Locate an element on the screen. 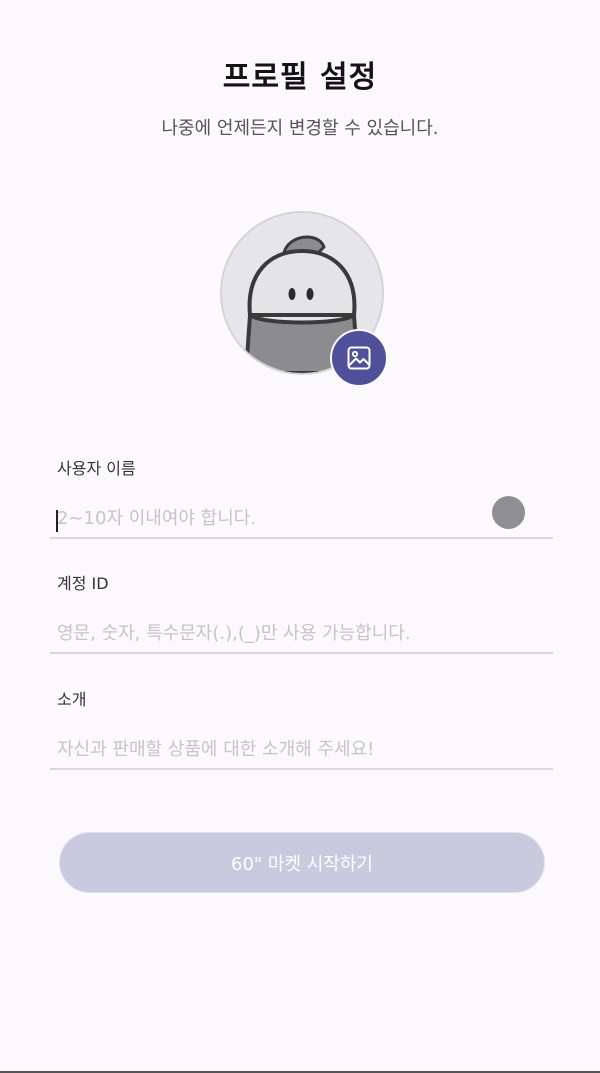 This screenshot has width=600, height=1073. username-input is located at coordinates (301, 519).